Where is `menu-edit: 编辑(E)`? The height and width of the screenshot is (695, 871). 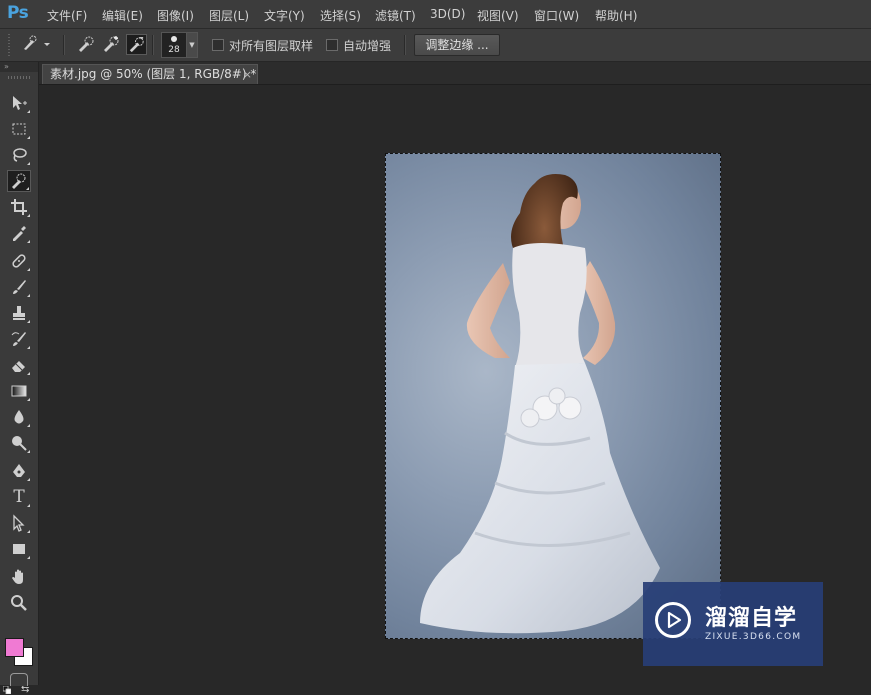 menu-edit: 编辑(E) is located at coordinates (122, 15).